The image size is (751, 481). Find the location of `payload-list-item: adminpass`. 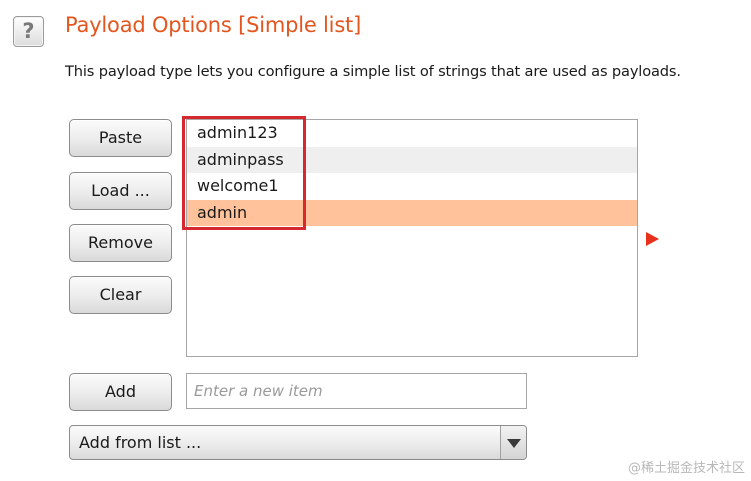

payload-list-item: adminpass is located at coordinates (412, 159).